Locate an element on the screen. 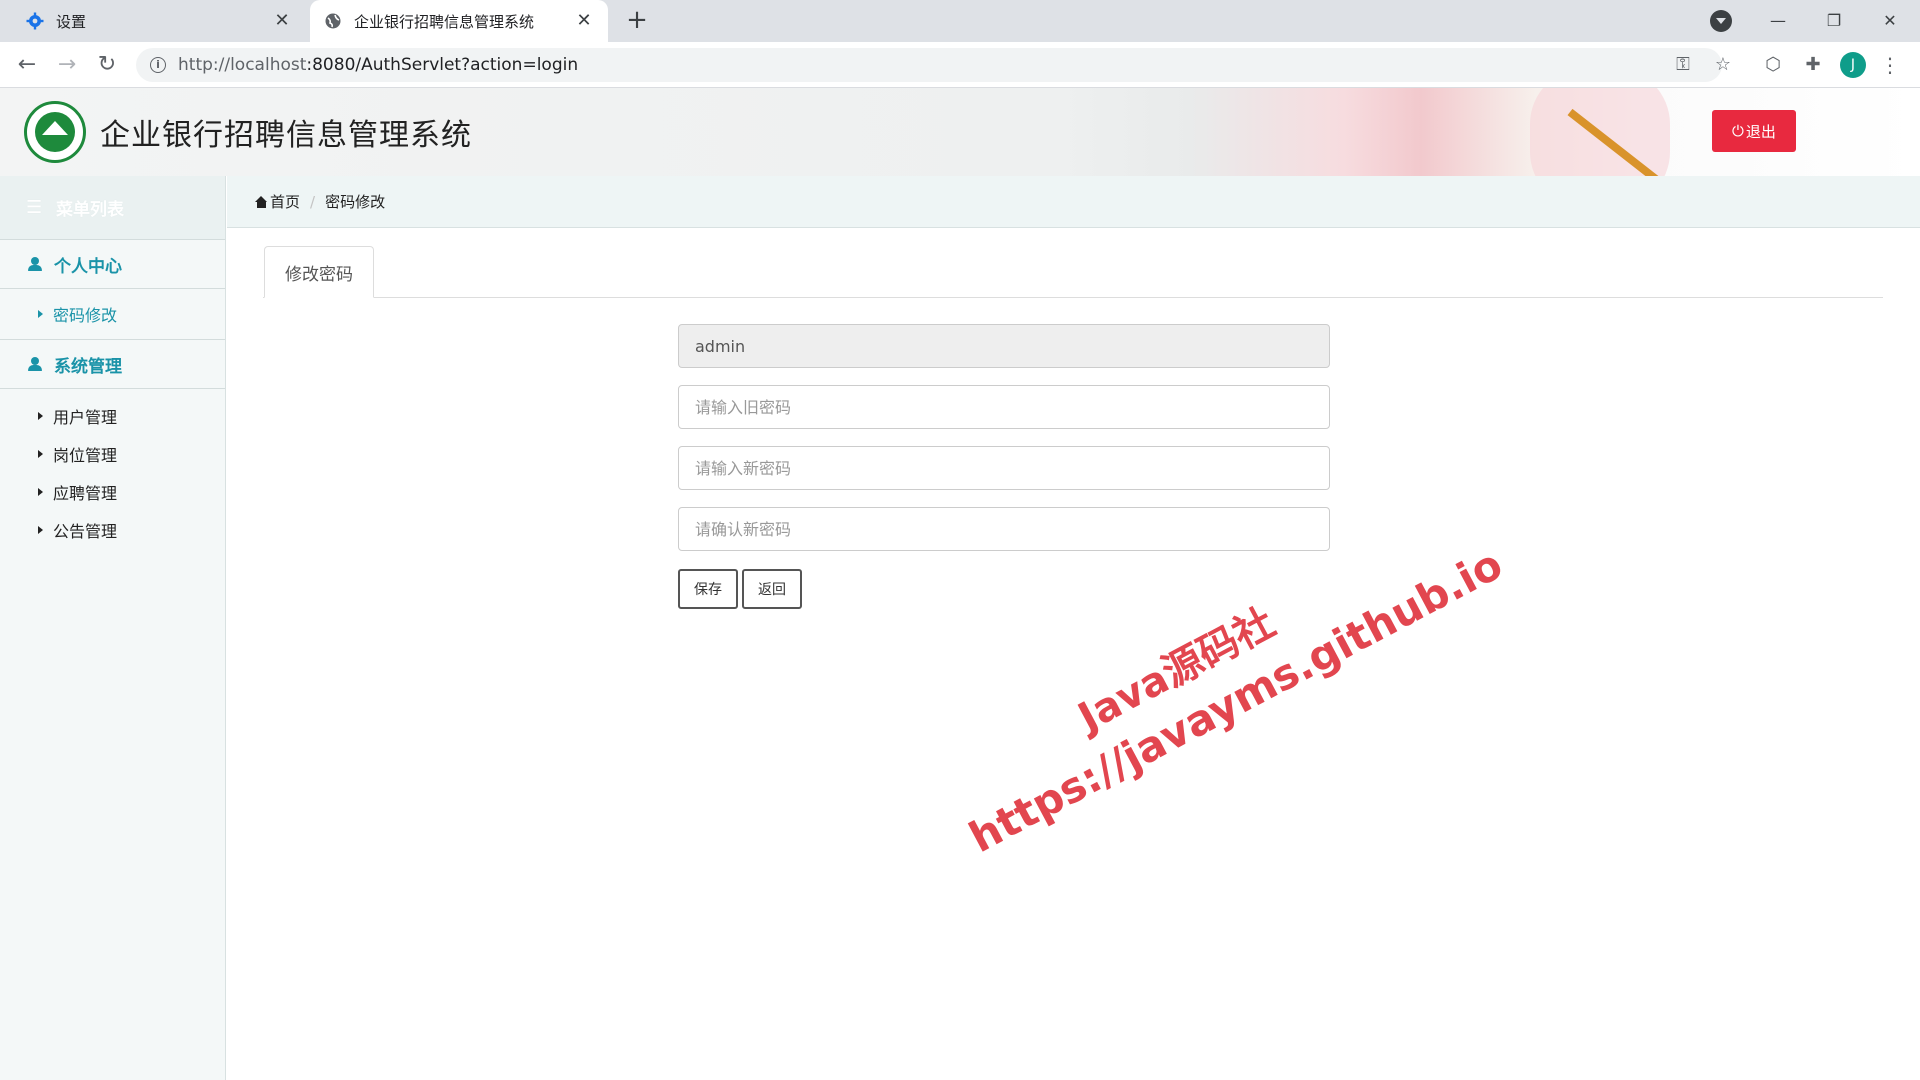  form-actions: 保存 返回 is located at coordinates (1073, 591).